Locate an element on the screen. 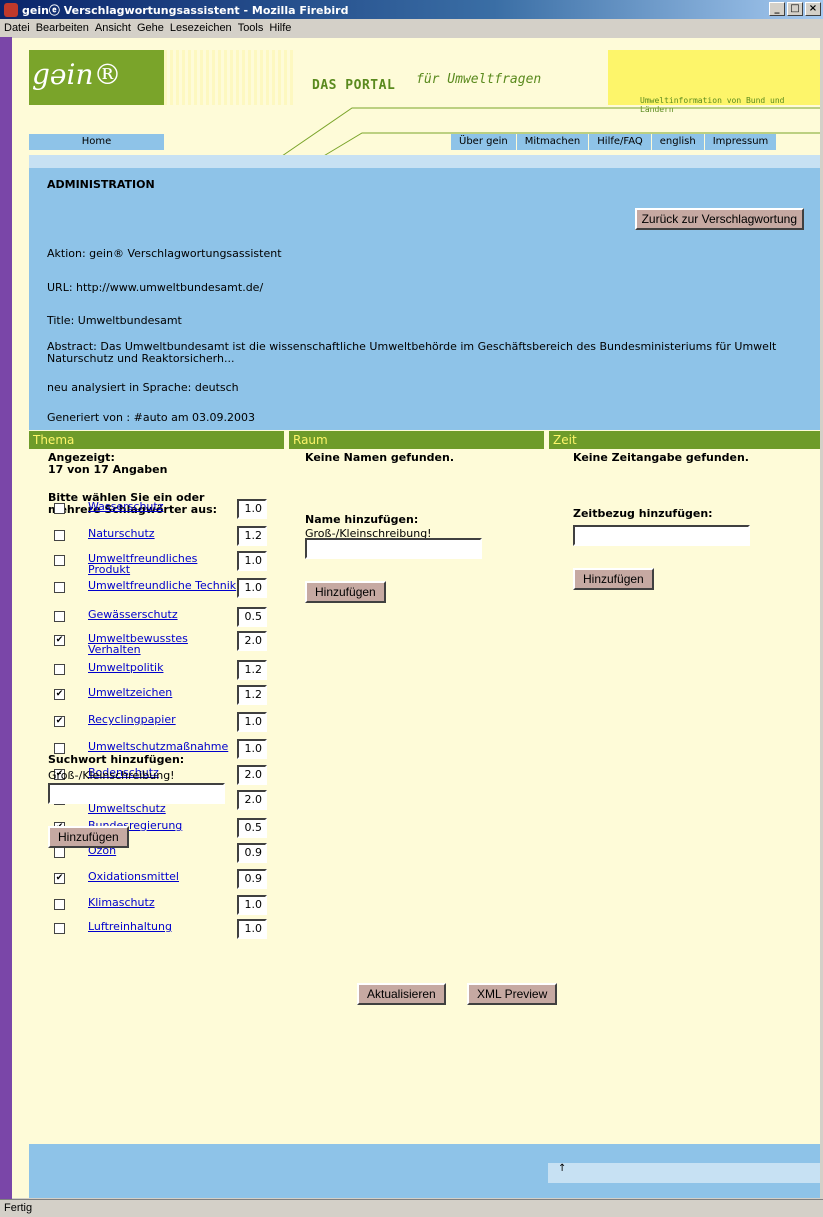  menu-bearbeiten: Bearbeiten is located at coordinates (62, 28).